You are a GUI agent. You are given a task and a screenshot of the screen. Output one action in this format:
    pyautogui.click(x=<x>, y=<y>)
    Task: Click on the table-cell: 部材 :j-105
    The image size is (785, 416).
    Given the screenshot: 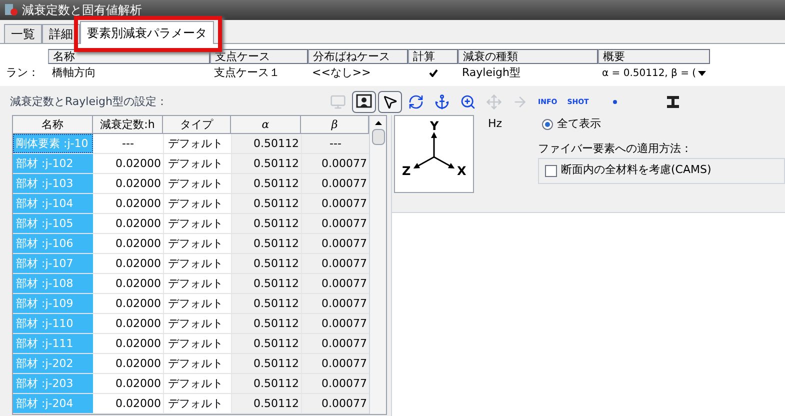 What is the action you would take?
    pyautogui.click(x=53, y=223)
    